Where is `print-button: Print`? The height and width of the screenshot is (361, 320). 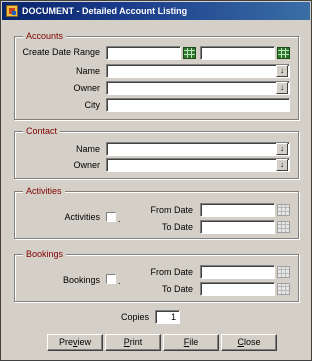
print-button: Print is located at coordinates (133, 342).